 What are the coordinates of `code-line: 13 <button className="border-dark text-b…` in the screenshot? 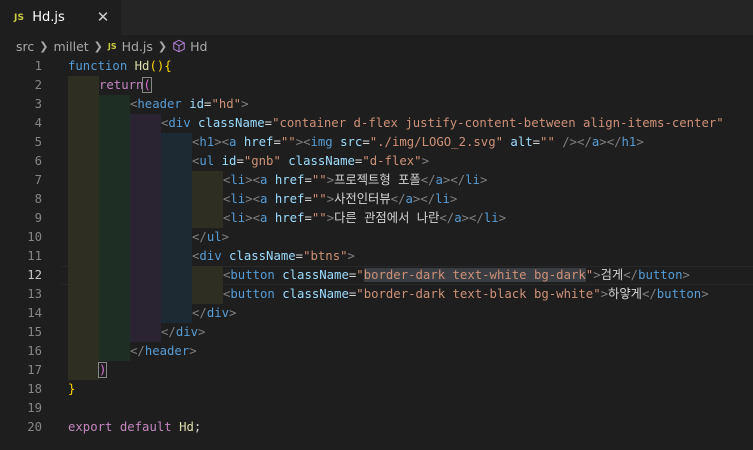 It's located at (376, 294).